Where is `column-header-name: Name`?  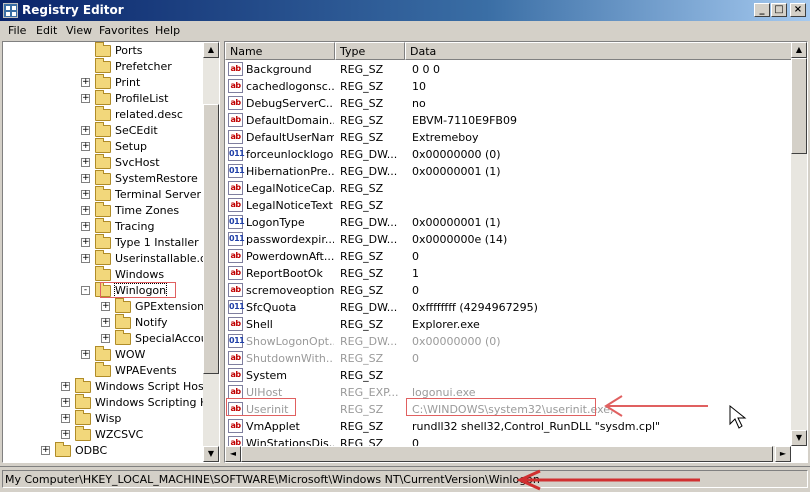 column-header-name: Name is located at coordinates (280, 51).